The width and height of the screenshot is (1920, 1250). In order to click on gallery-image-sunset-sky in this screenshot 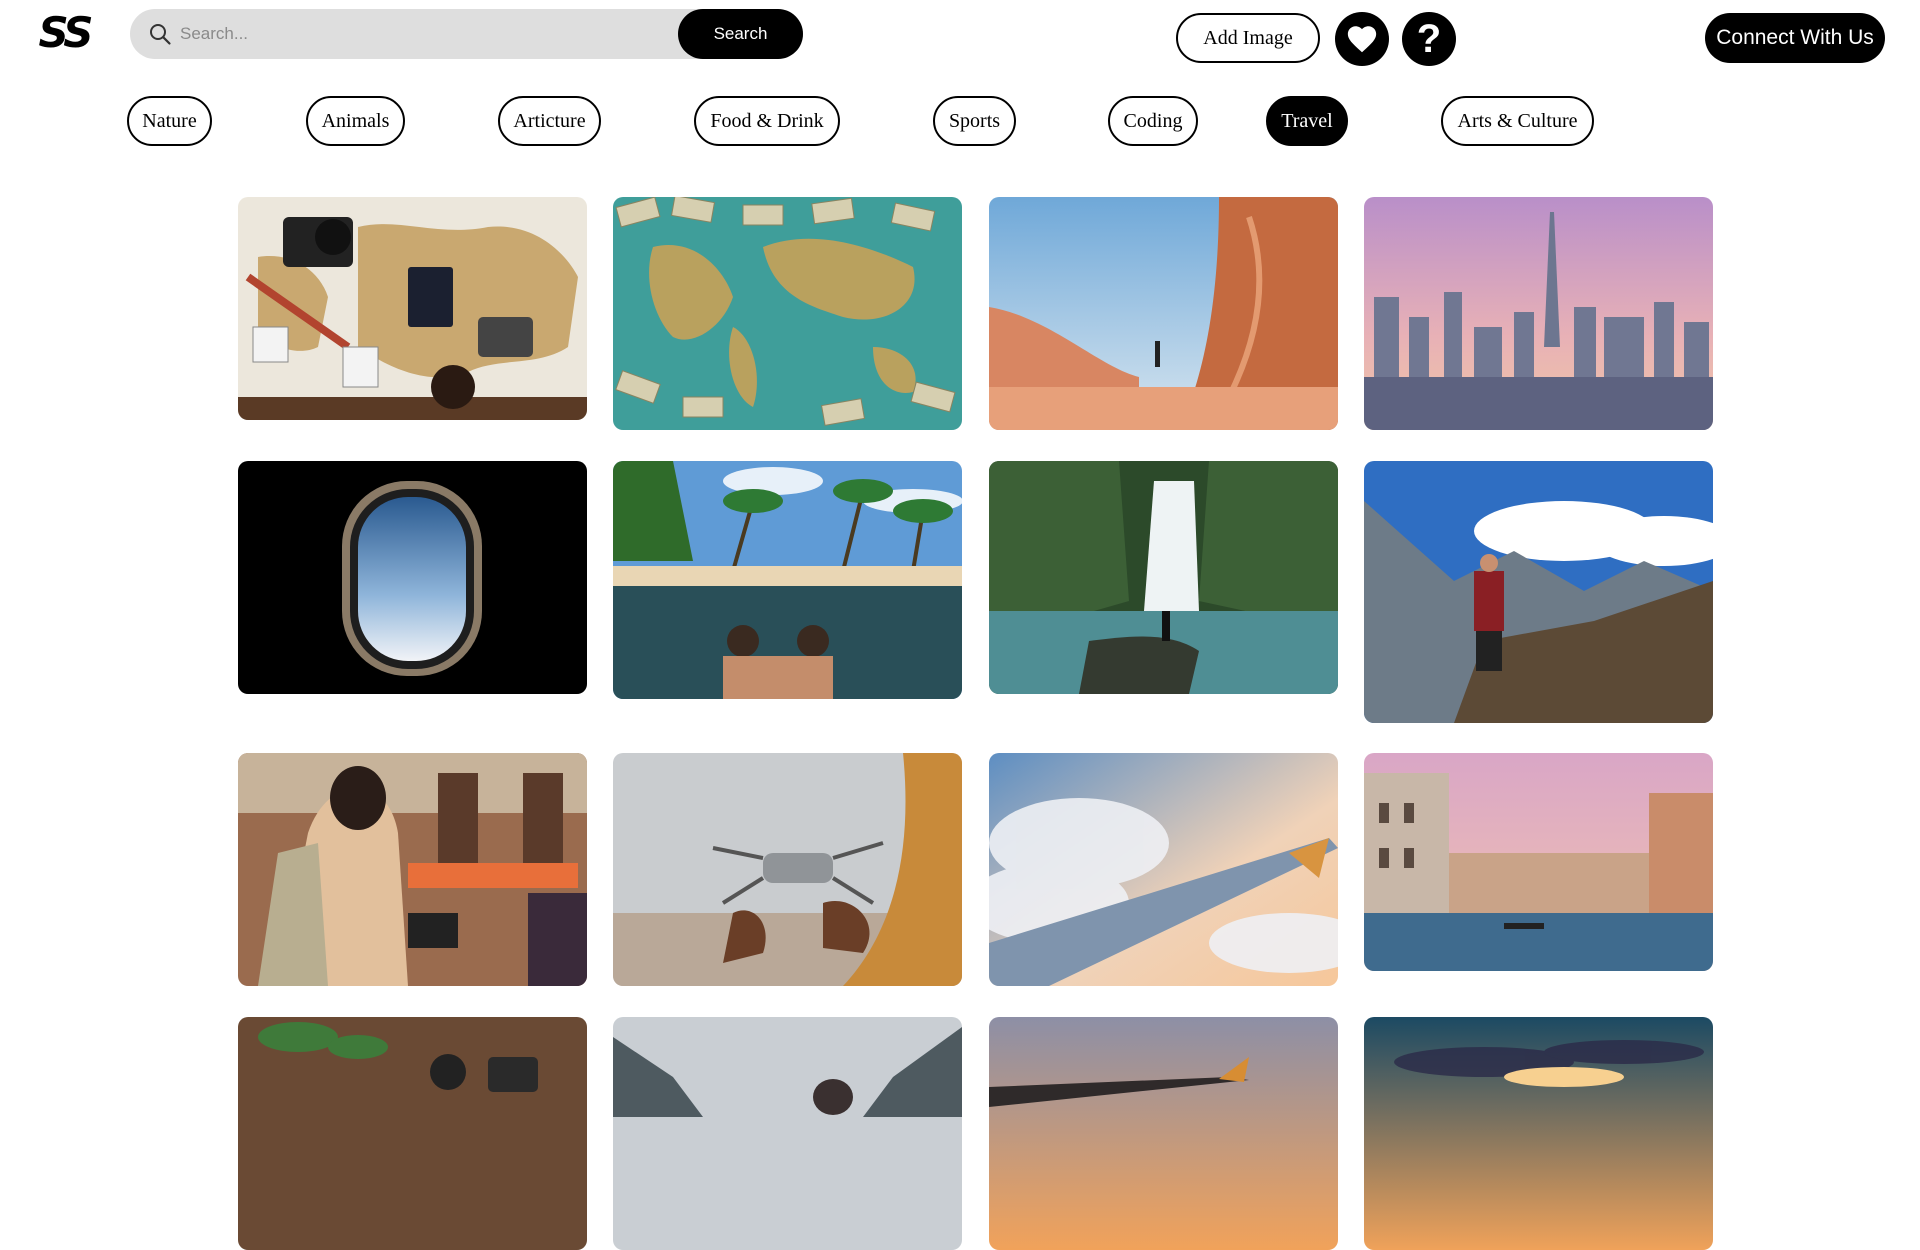, I will do `click(1538, 1133)`.